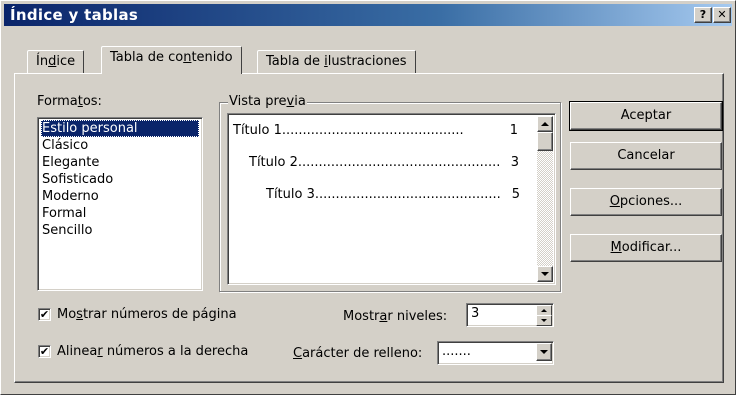 The image size is (736, 395). What do you see at coordinates (69, 101) in the screenshot?
I see `formats-label: Formatos:` at bounding box center [69, 101].